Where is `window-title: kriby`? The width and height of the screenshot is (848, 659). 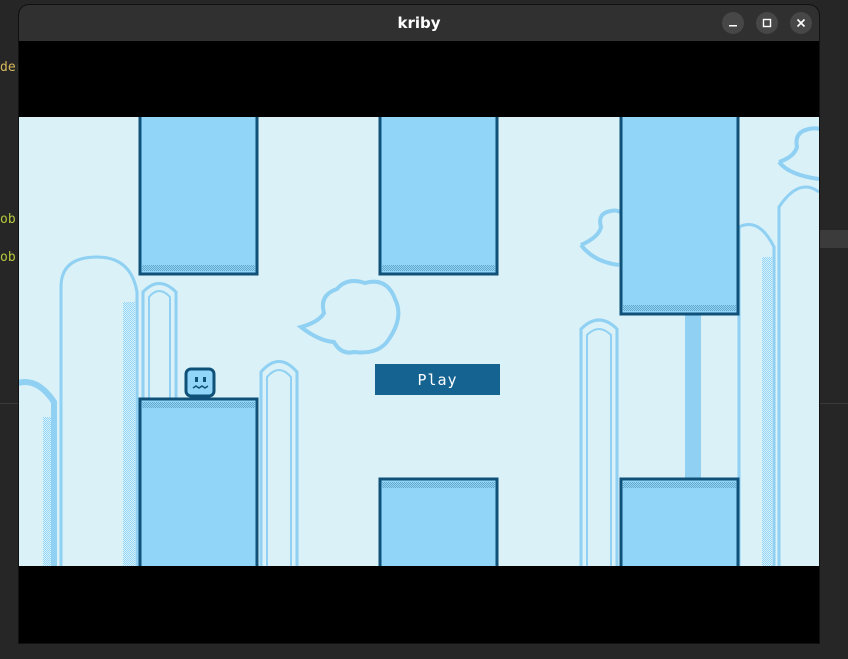
window-title: kriby is located at coordinates (419, 23).